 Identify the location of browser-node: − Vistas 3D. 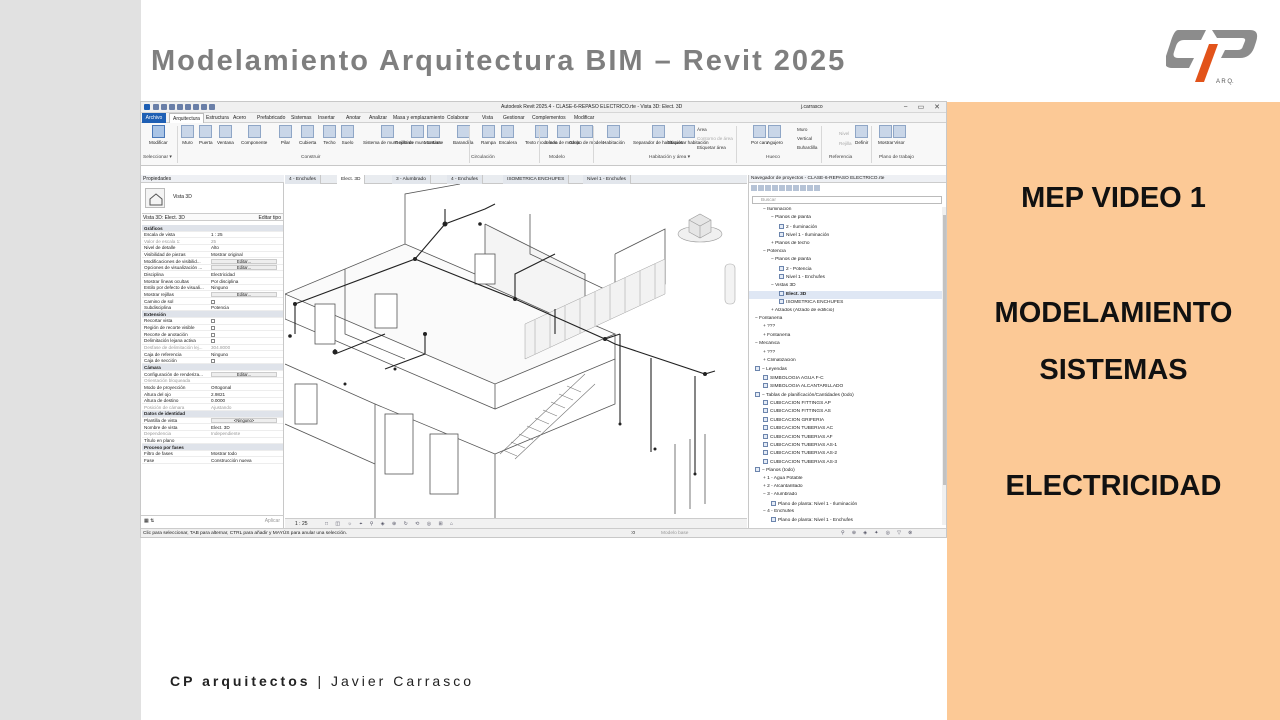
(846, 287).